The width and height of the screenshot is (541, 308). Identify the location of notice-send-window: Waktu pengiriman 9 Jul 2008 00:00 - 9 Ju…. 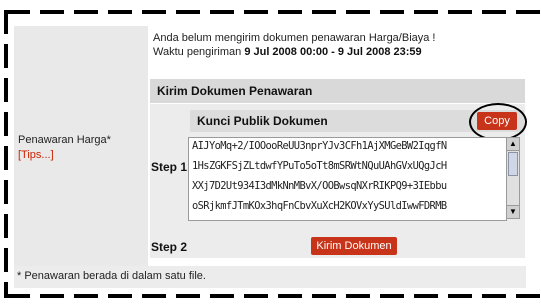
(287, 52).